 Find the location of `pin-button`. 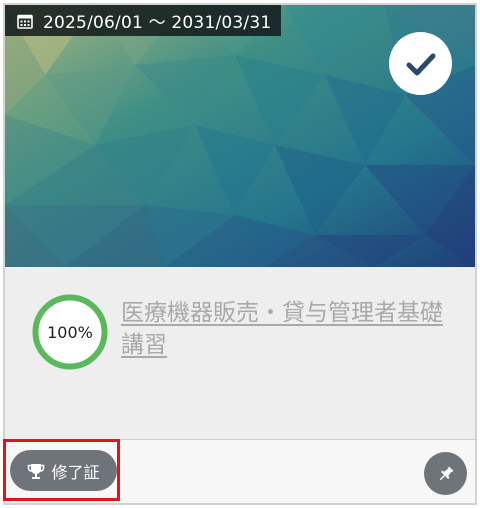

pin-button is located at coordinates (445, 473).